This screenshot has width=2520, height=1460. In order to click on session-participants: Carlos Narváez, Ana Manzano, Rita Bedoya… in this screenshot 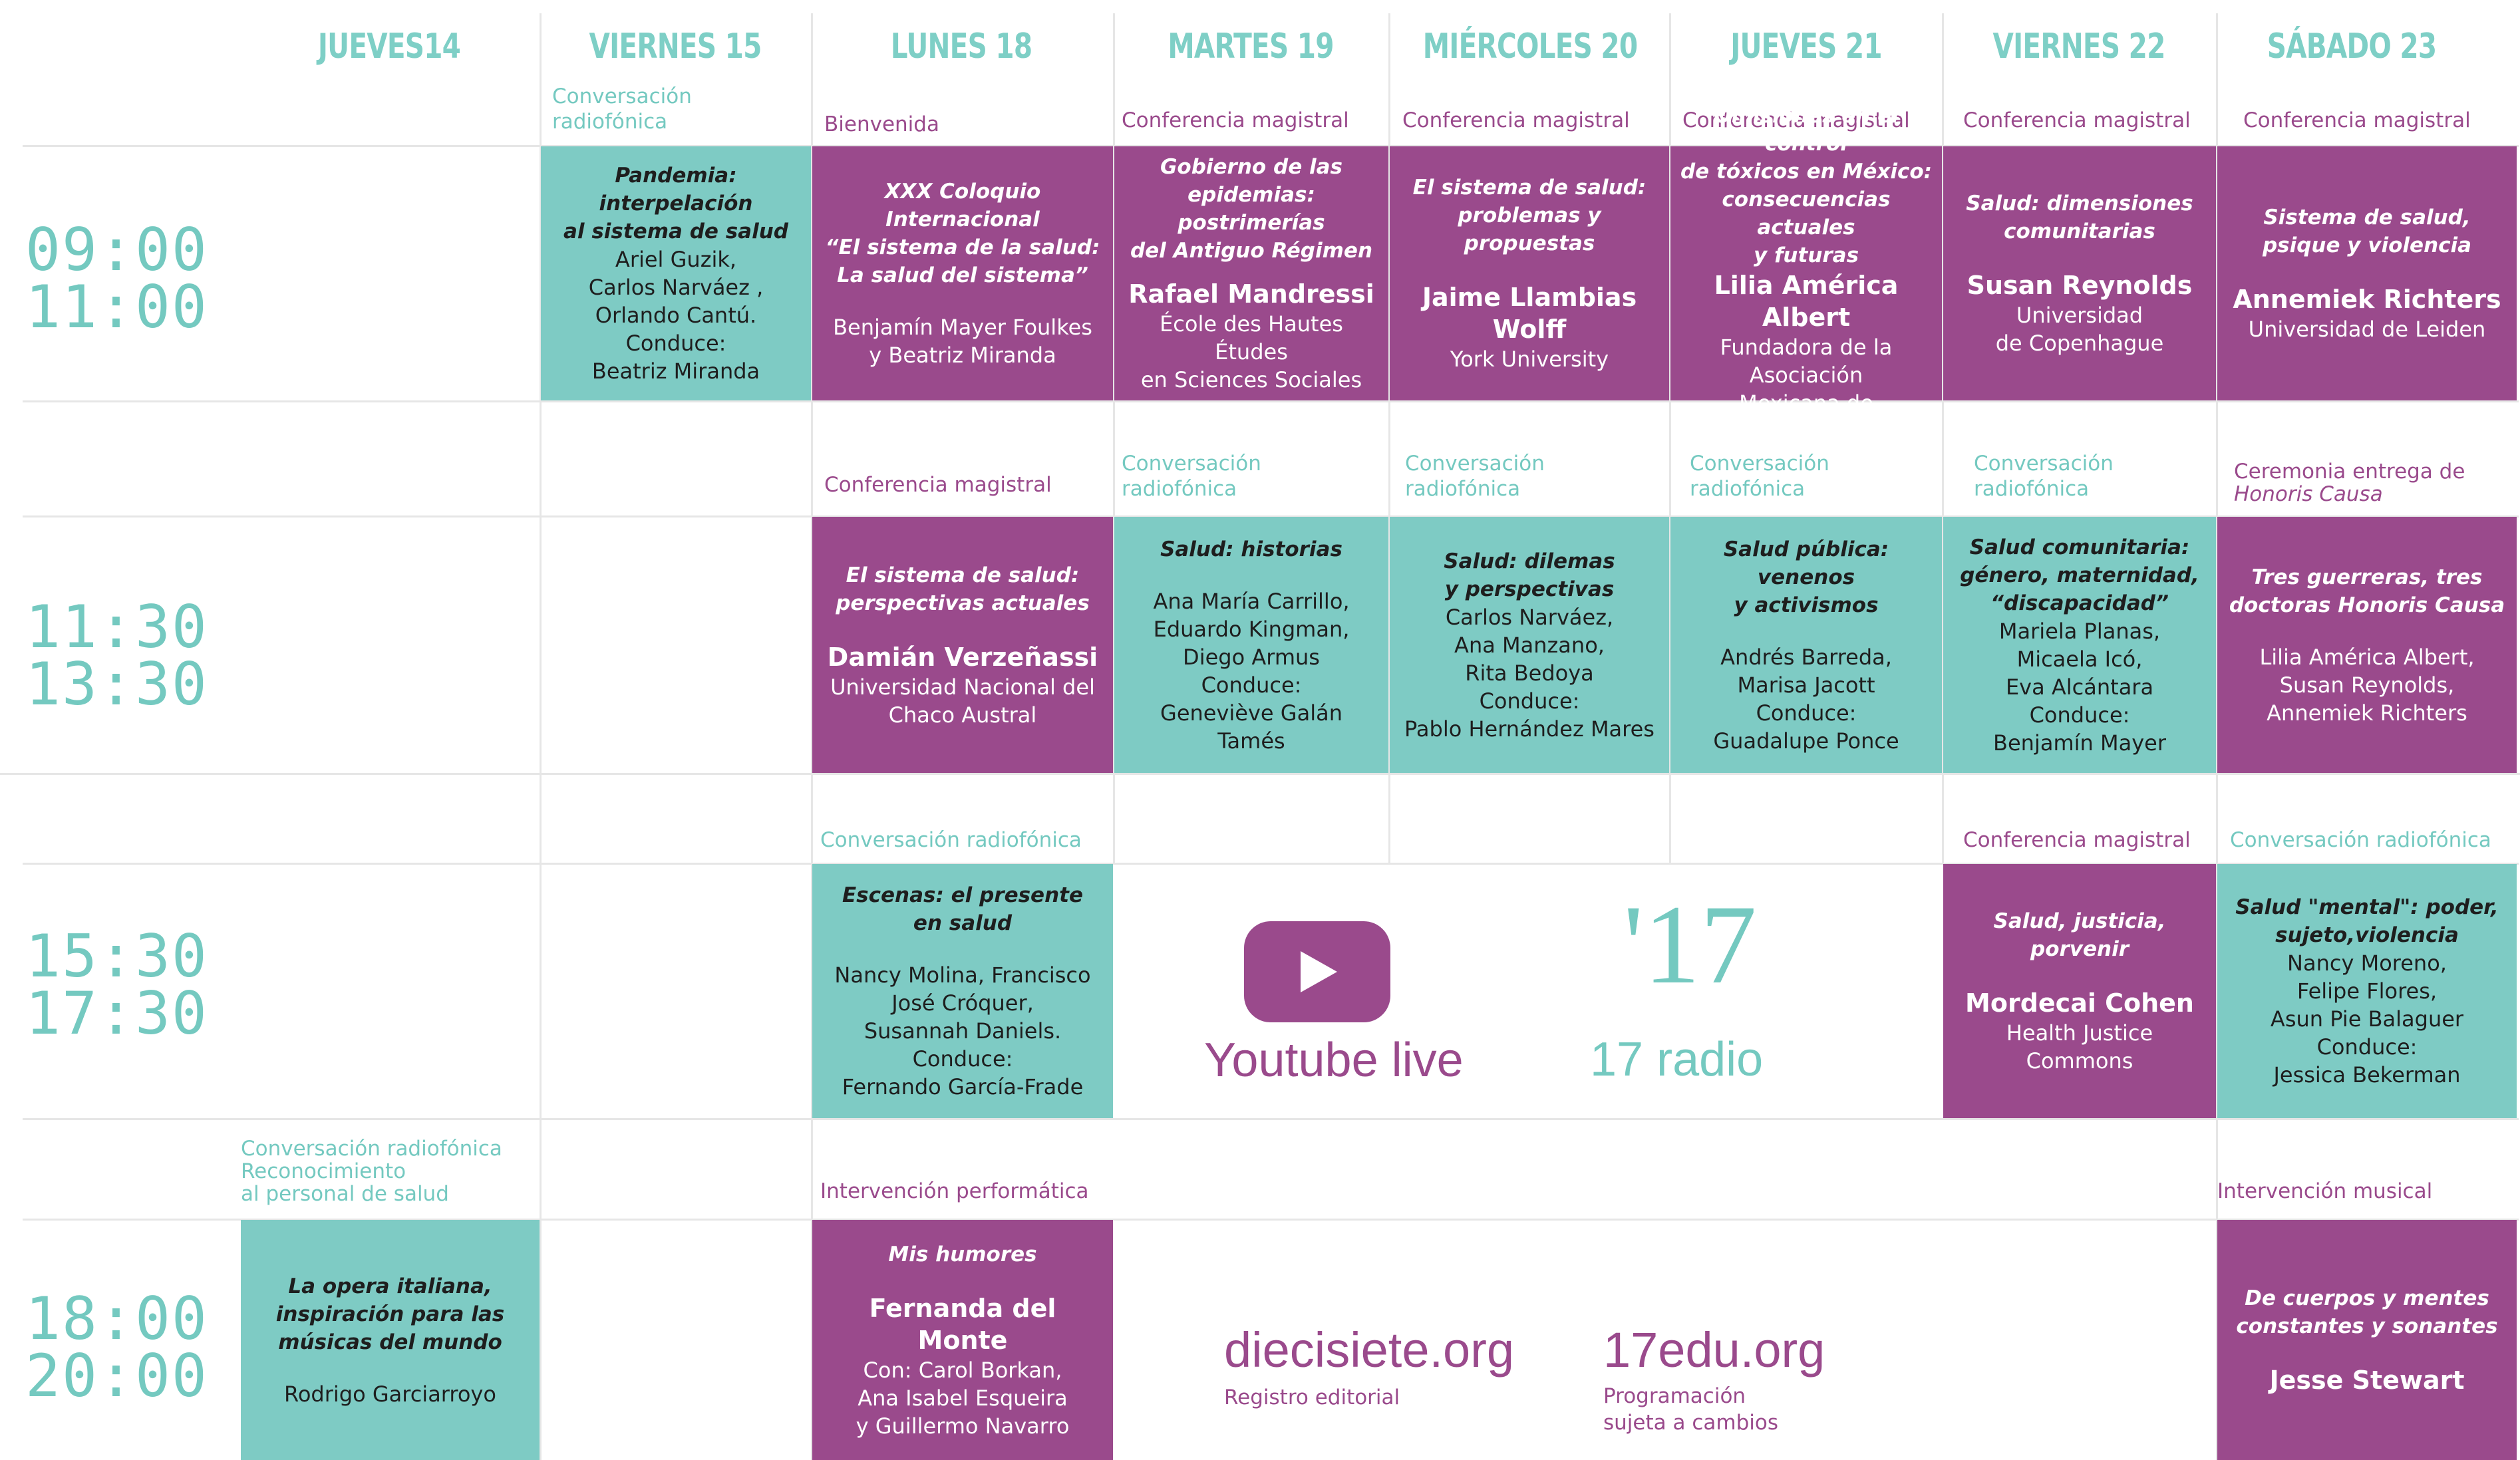, I will do `click(1529, 673)`.